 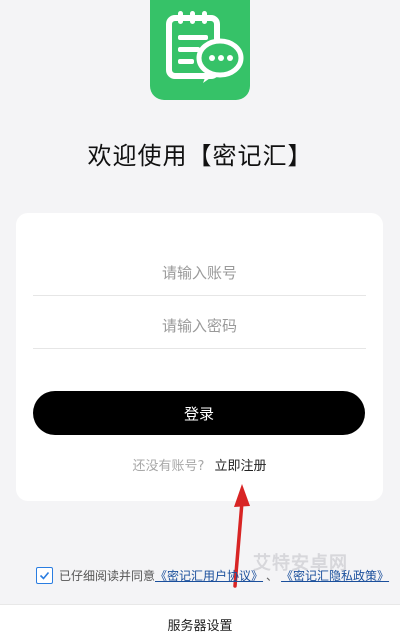 I want to click on login-button: 登录, so click(x=199, y=413).